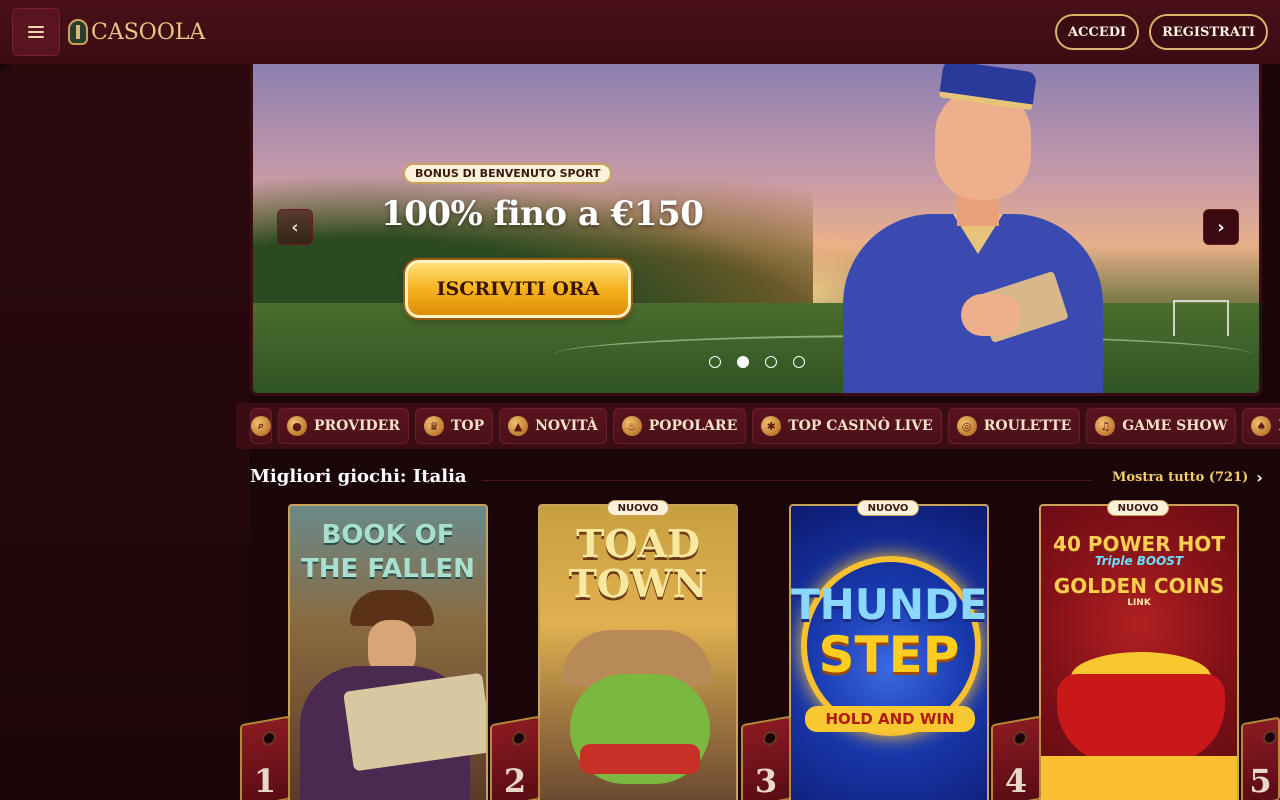 The image size is (1280, 800). I want to click on menu-button, so click(36, 32).